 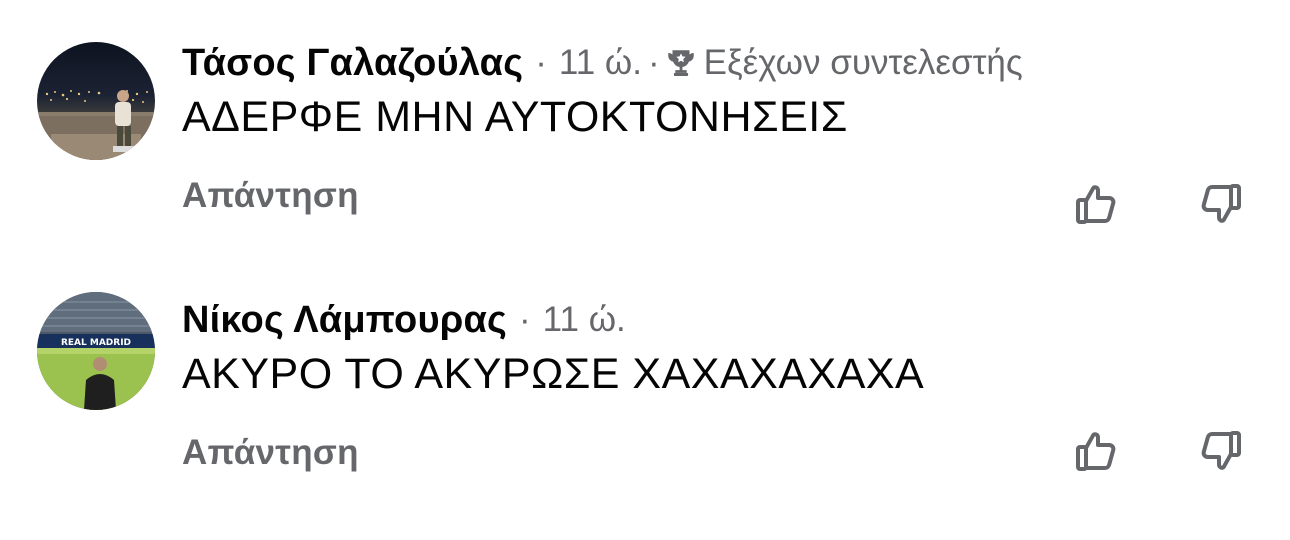 What do you see at coordinates (553, 374) in the screenshot?
I see `comment-text: ΑΚΥΡΟ ΤΟ ΑΚΥΡΩΣΕ ΧΑΧΑΧΑΧΑΧΑ` at bounding box center [553, 374].